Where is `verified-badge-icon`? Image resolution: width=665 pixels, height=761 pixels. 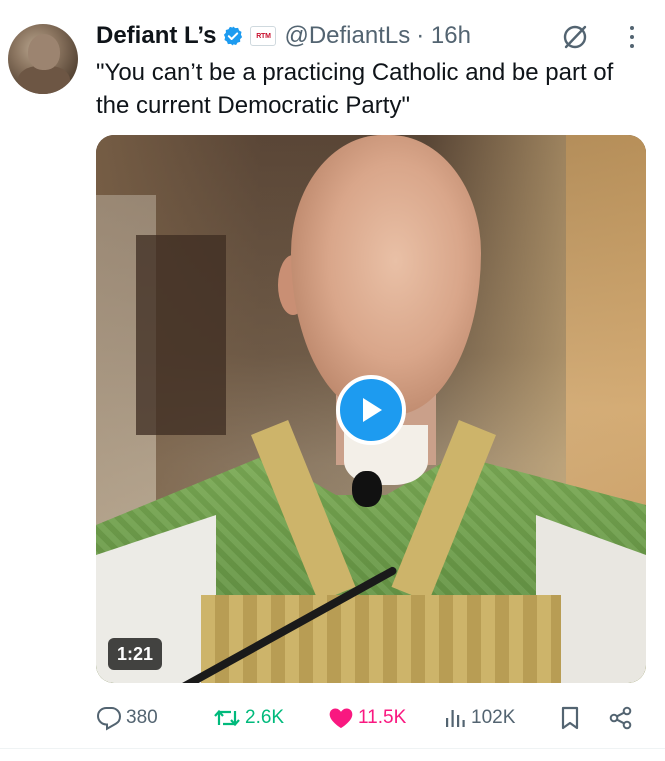 verified-badge-icon is located at coordinates (233, 36).